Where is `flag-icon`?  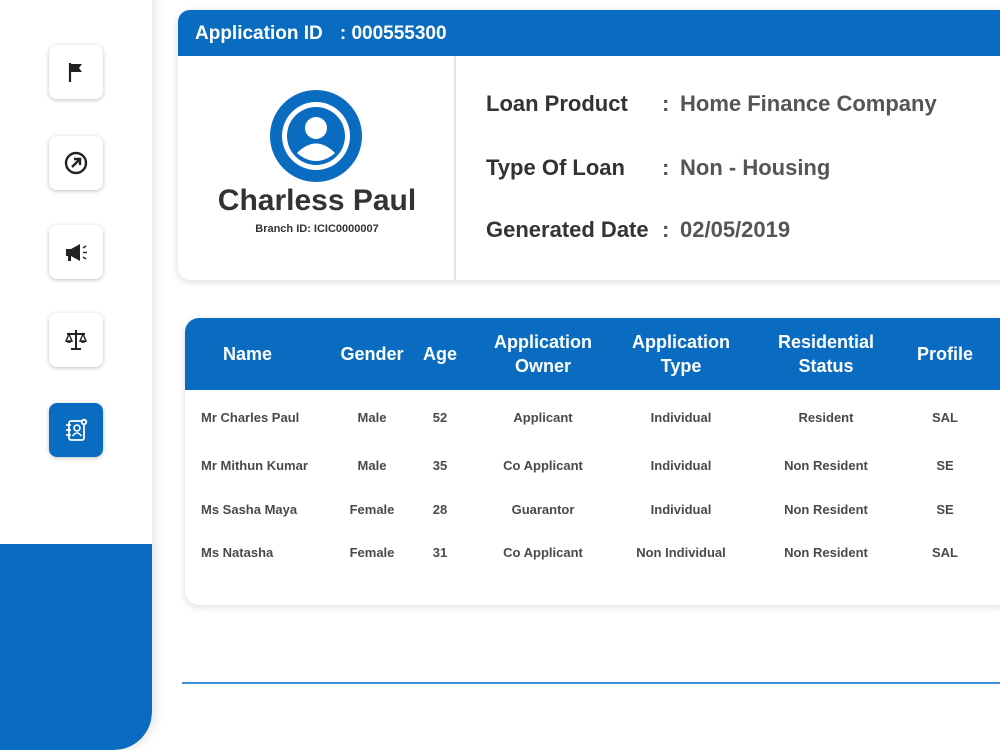 flag-icon is located at coordinates (75, 72).